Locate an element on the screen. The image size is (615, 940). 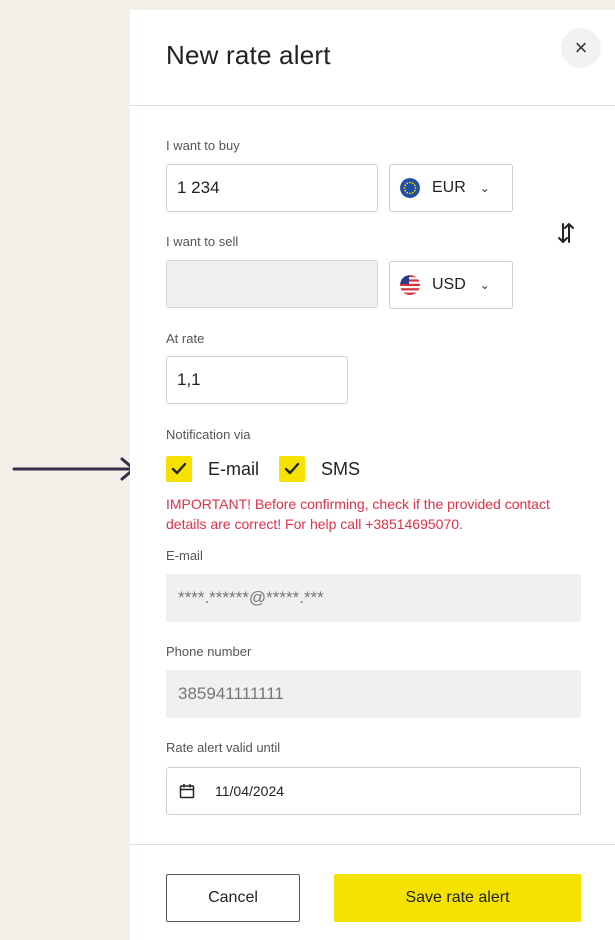
buy-currency-code: EUR is located at coordinates (449, 187).